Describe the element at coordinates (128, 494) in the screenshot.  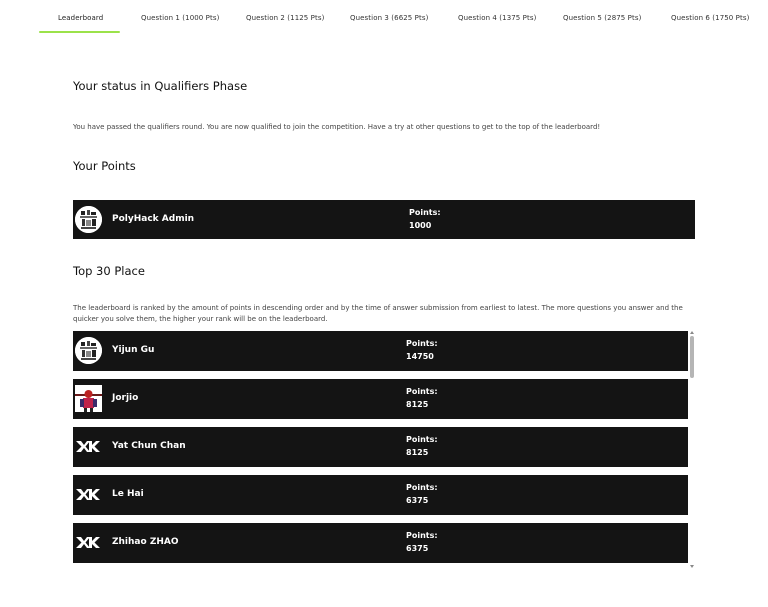
I see `player-name: Le Hai` at that location.